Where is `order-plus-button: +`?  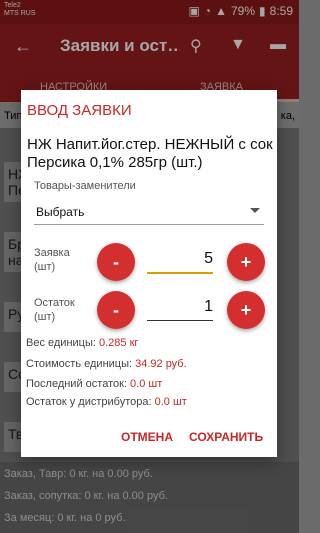 order-plus-button: + is located at coordinates (246, 262).